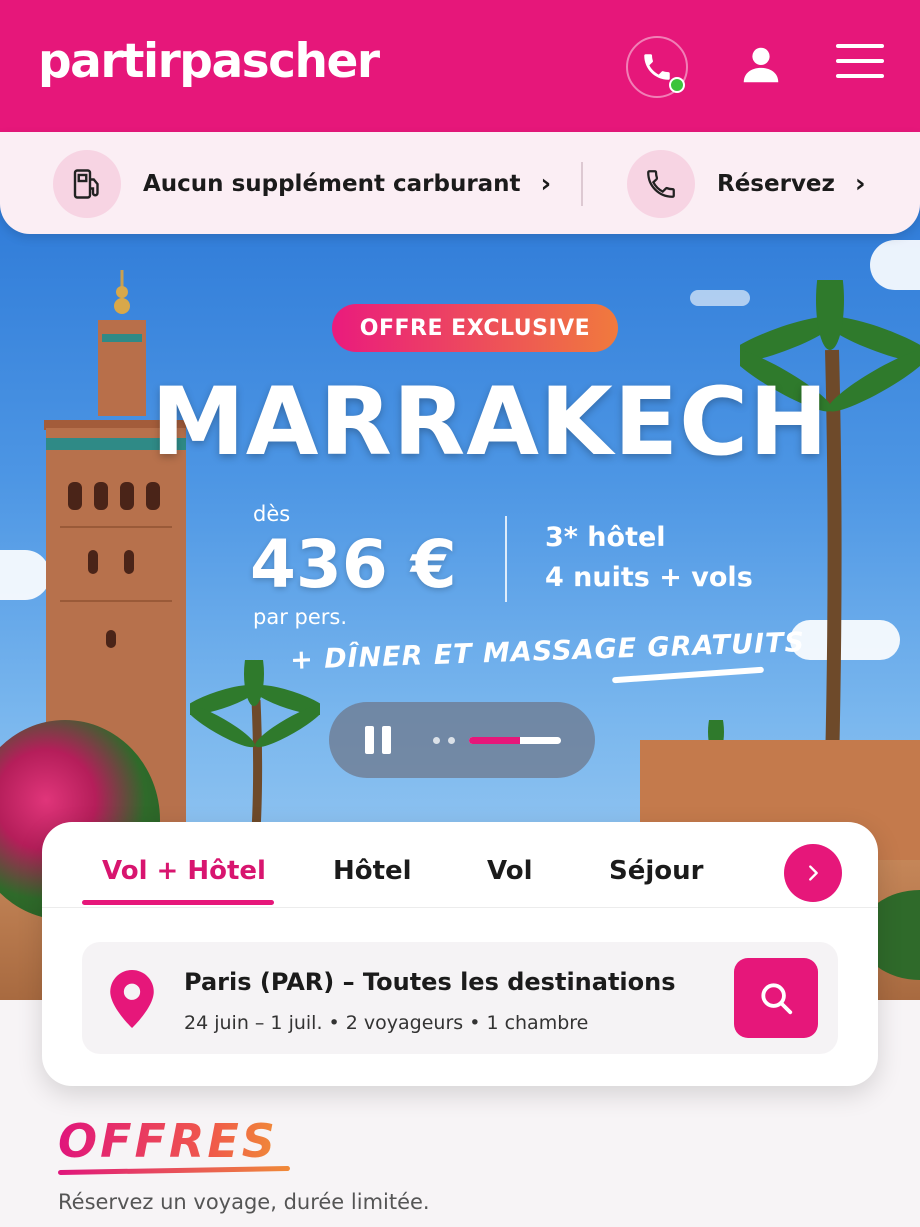 The width and height of the screenshot is (920, 1227). Describe the element at coordinates (582, 184) in the screenshot. I see `info-divider` at that location.